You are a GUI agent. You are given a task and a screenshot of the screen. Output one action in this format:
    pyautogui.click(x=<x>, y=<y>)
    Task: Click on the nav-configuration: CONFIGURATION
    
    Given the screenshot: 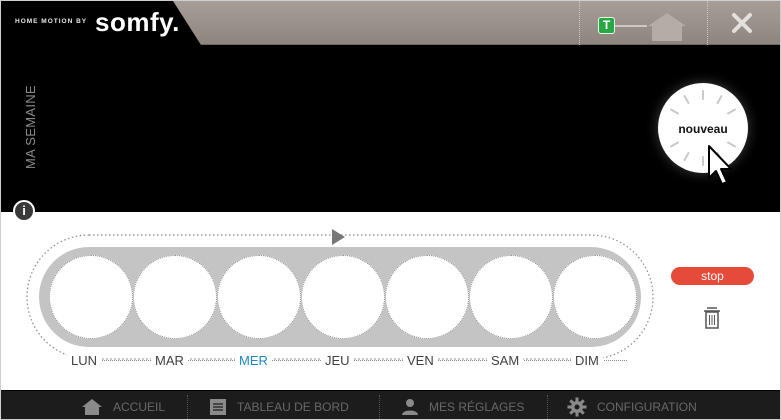 What is the action you would take?
    pyautogui.click(x=632, y=405)
    